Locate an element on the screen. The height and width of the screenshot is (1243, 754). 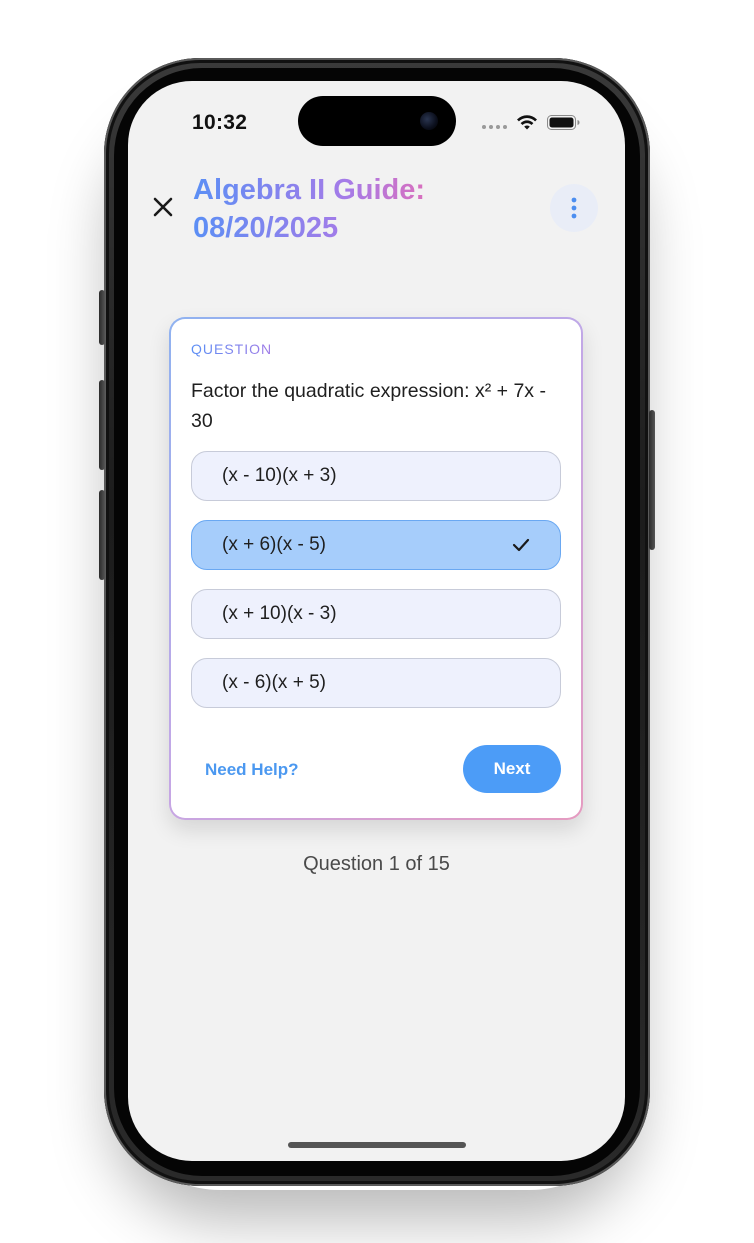
answer-option-1: (x - 10)(x + 3) is located at coordinates (376, 476).